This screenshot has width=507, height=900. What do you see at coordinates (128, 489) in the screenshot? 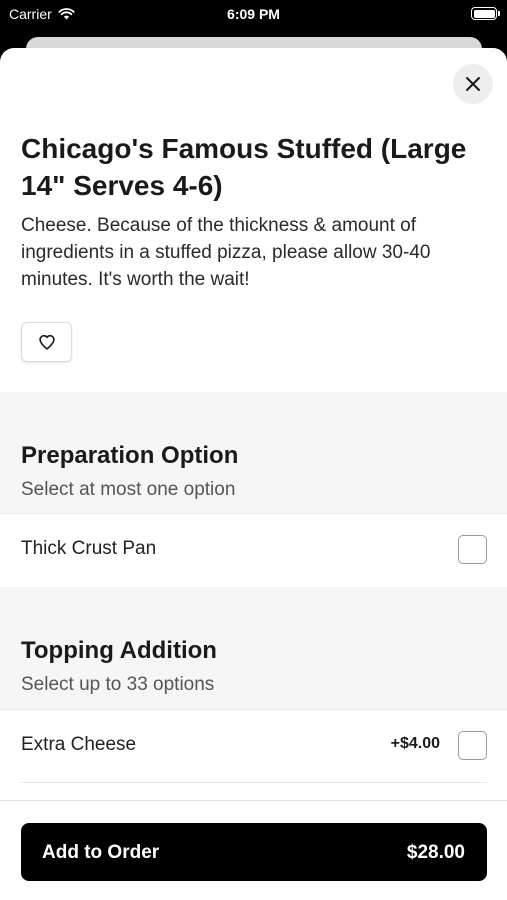
I see `section-subtitle: Select at most one option` at bounding box center [128, 489].